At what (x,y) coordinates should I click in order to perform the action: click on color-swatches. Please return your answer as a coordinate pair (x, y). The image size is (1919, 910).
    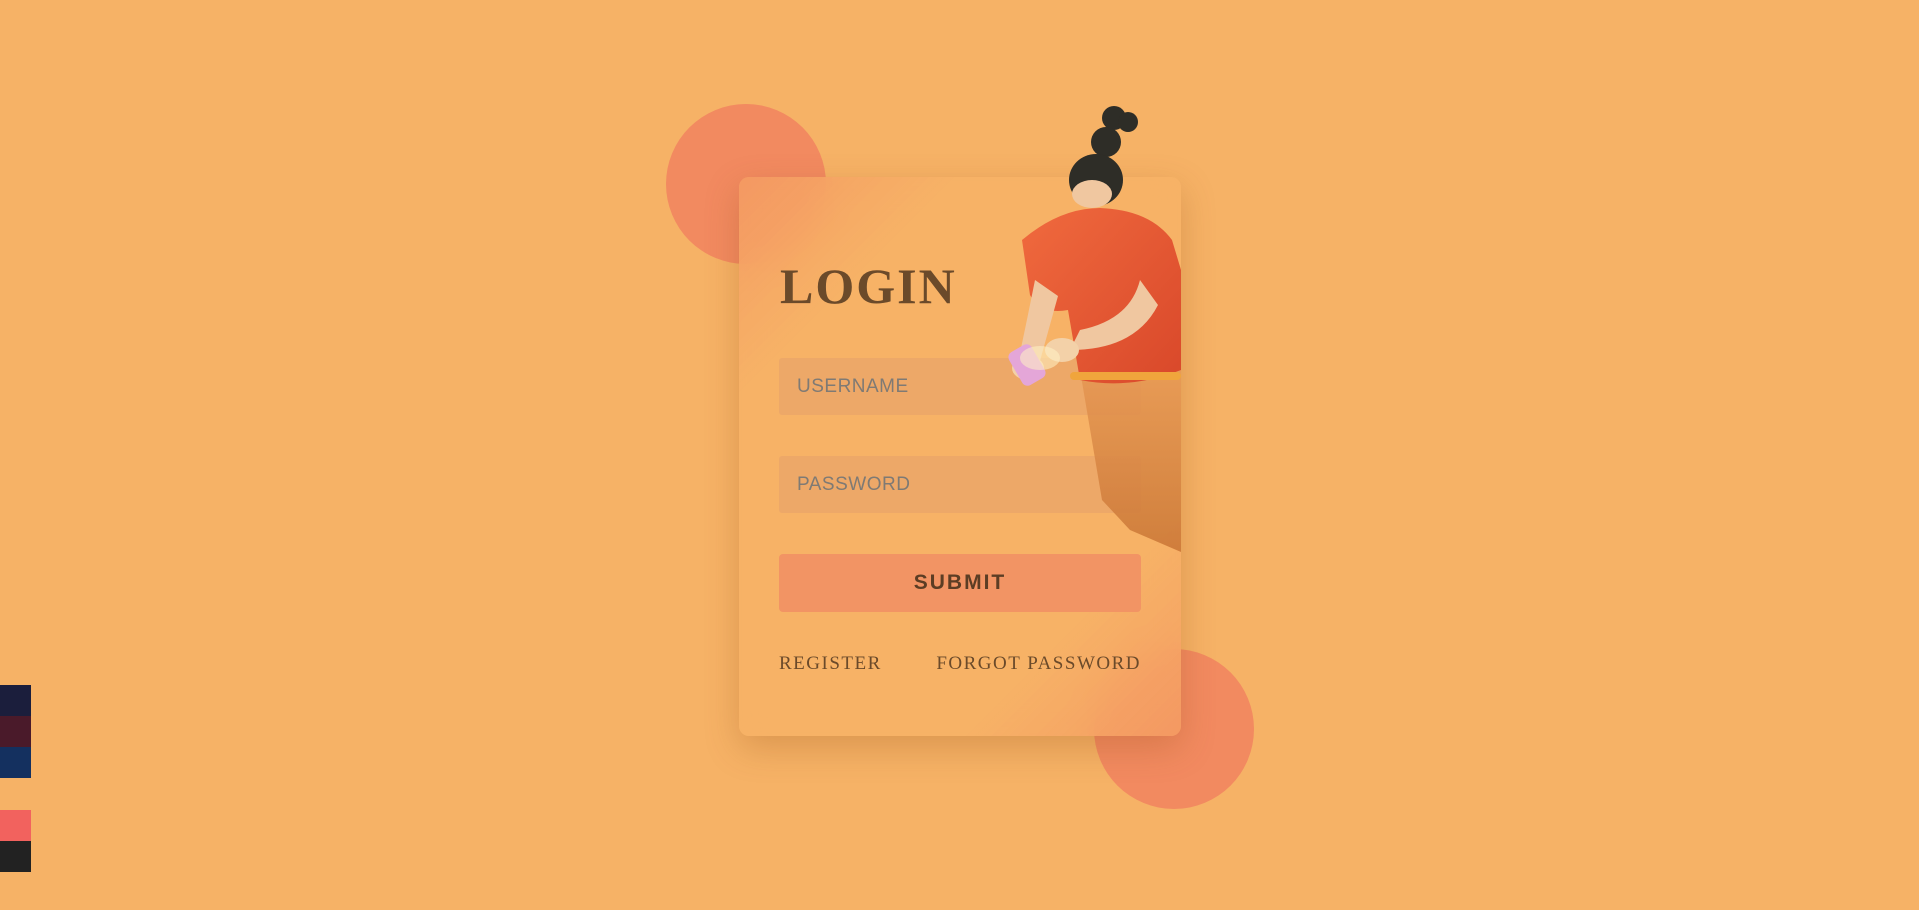
    Looking at the image, I should click on (15, 778).